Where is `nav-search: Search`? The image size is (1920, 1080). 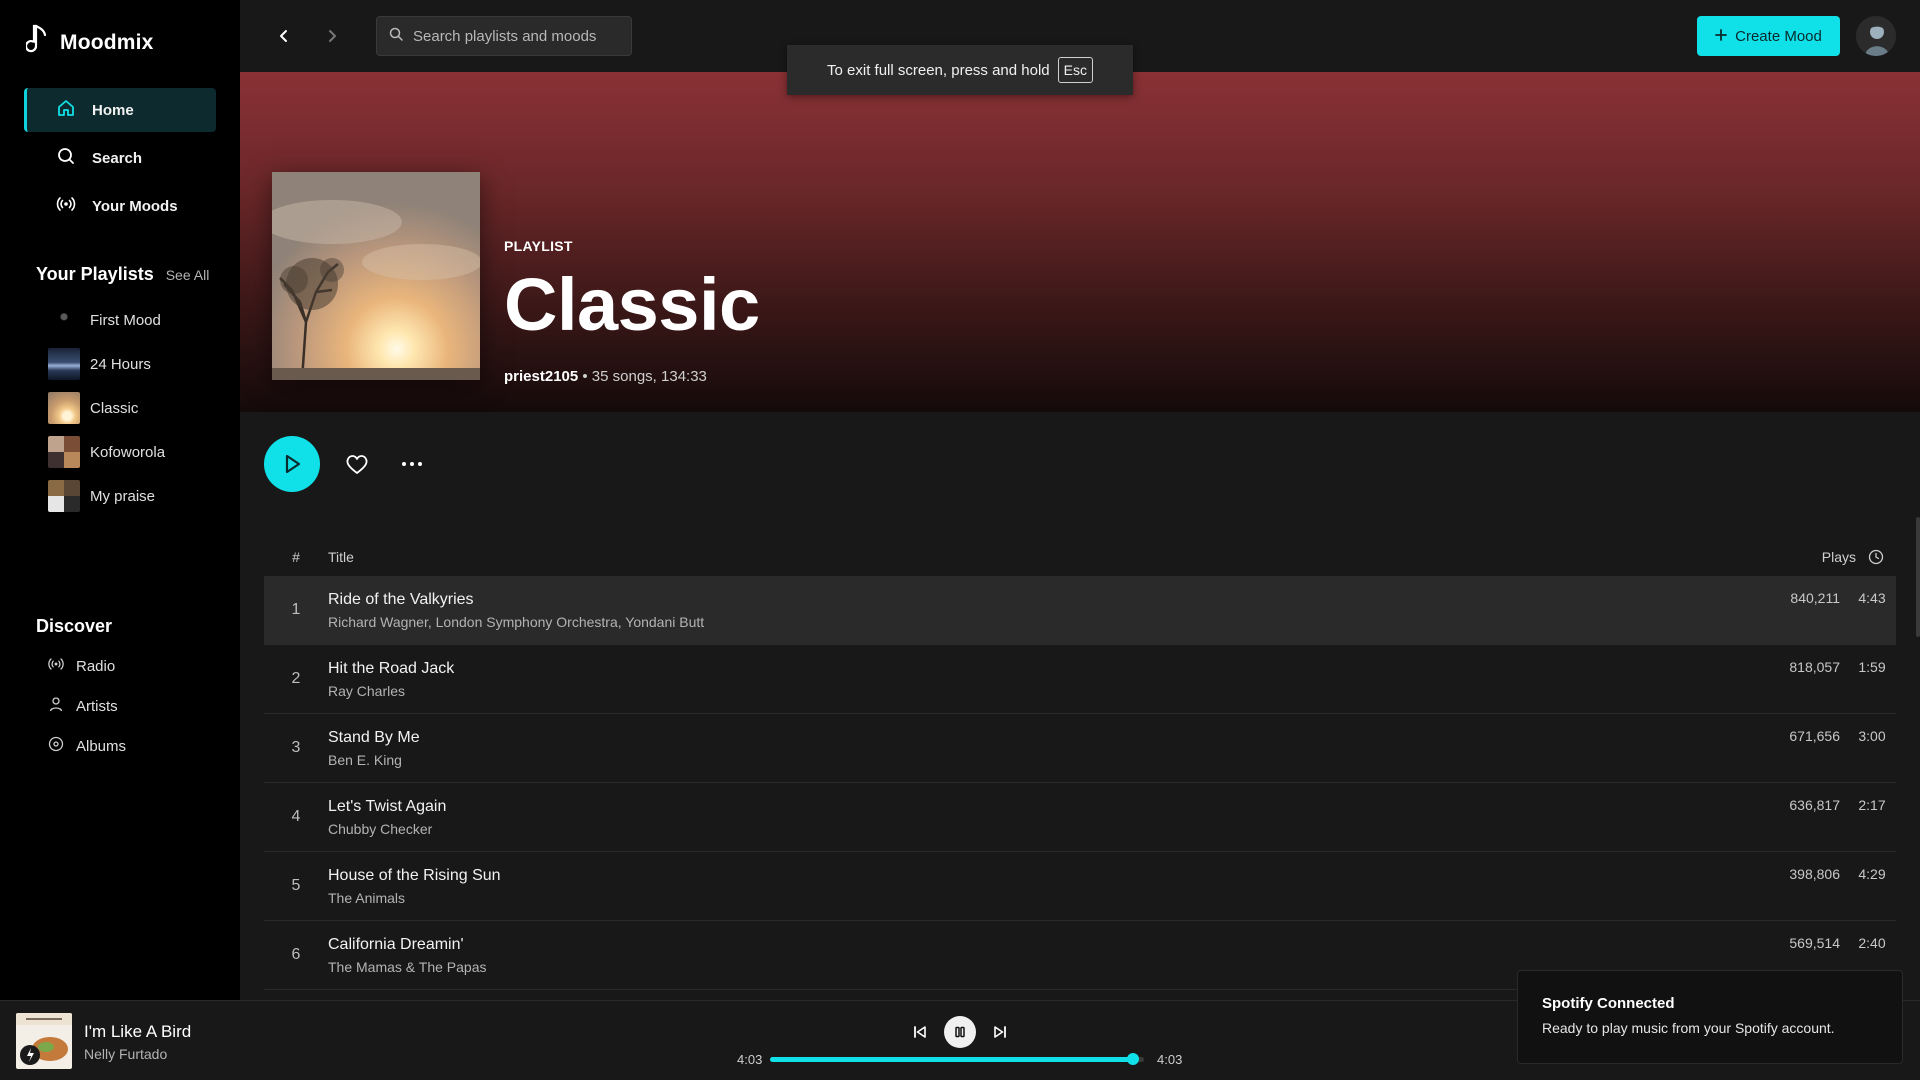 nav-search: Search is located at coordinates (120, 158).